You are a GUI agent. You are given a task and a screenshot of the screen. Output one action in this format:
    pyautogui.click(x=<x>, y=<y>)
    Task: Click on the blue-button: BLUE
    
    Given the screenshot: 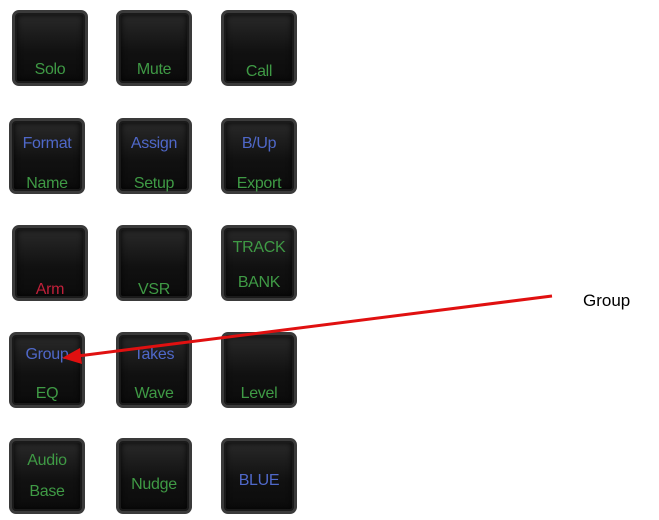 What is the action you would take?
    pyautogui.click(x=259, y=476)
    